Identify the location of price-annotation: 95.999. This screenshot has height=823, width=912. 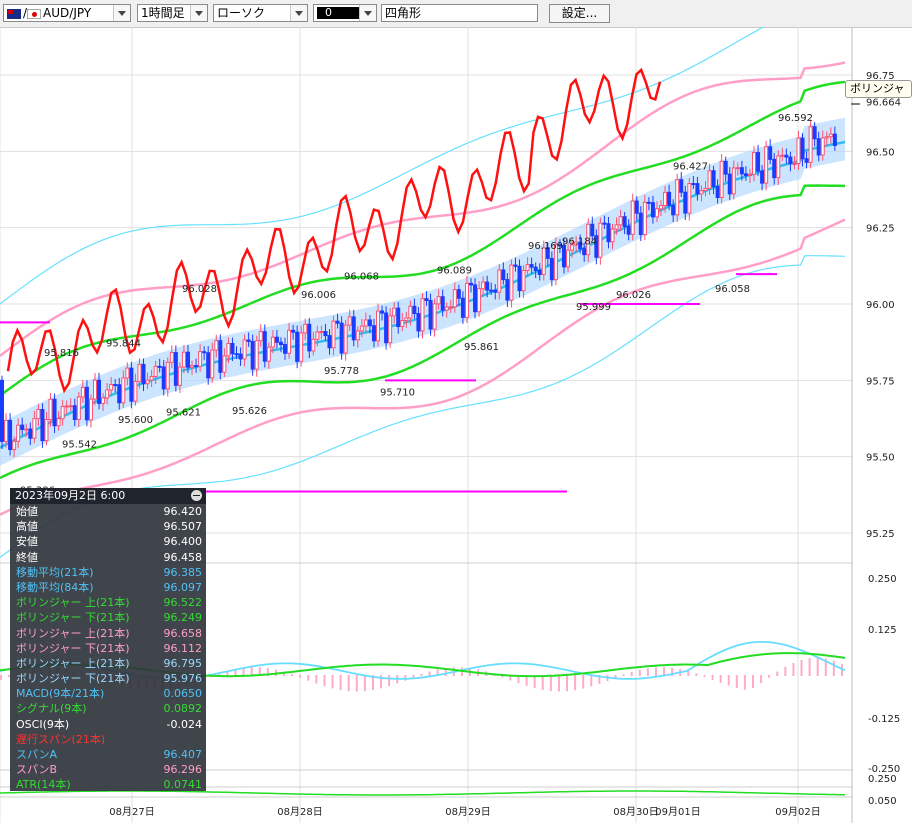
(593, 307).